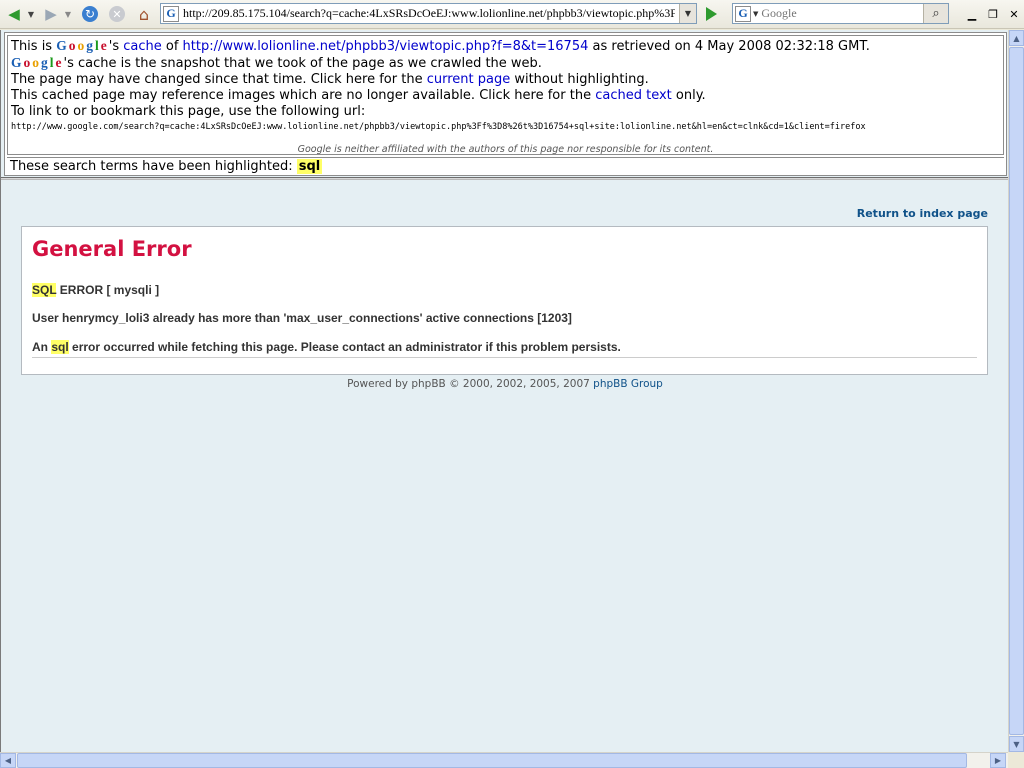 This screenshot has height=768, width=1024. I want to click on go-arrow-icon, so click(711, 14).